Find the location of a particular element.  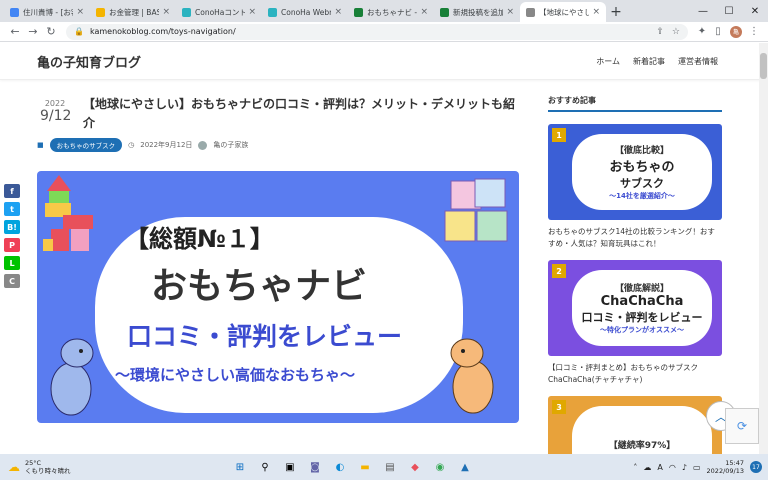

misc-app-icon: ▲ is located at coordinates (465, 467).